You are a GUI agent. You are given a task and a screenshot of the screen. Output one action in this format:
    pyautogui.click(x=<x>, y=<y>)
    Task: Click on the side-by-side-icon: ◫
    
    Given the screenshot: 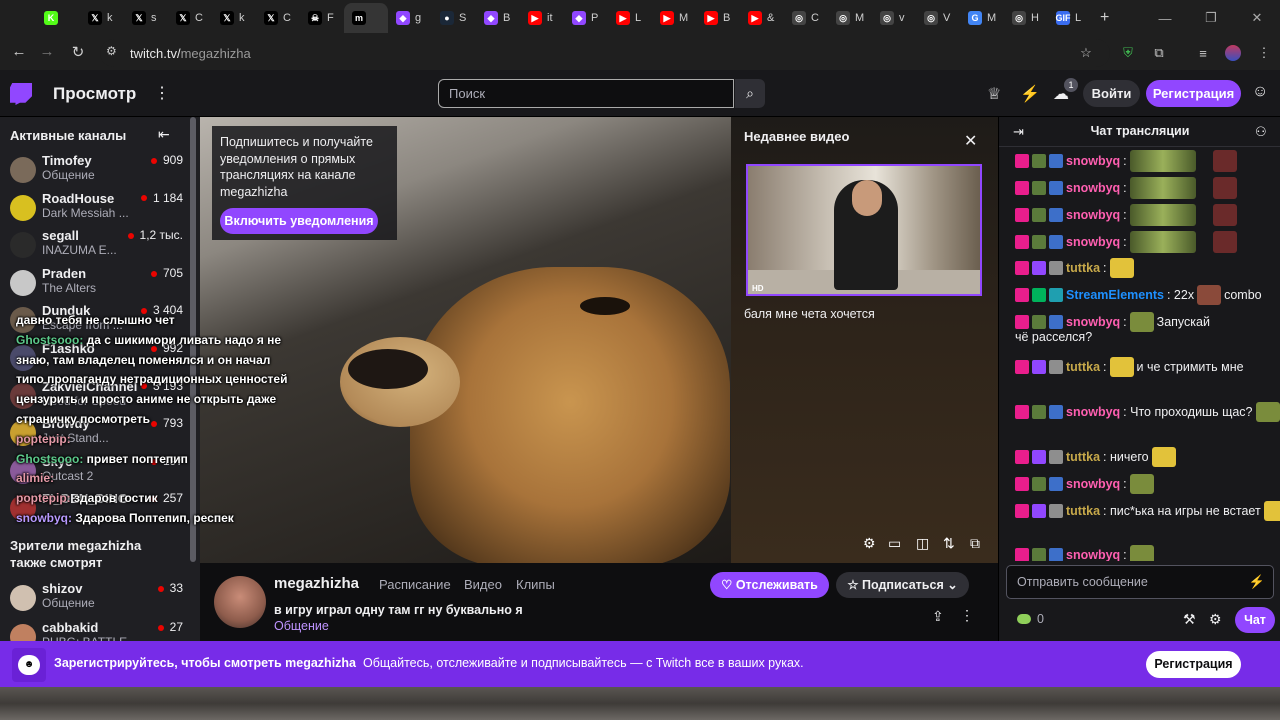 What is the action you would take?
    pyautogui.click(x=922, y=543)
    